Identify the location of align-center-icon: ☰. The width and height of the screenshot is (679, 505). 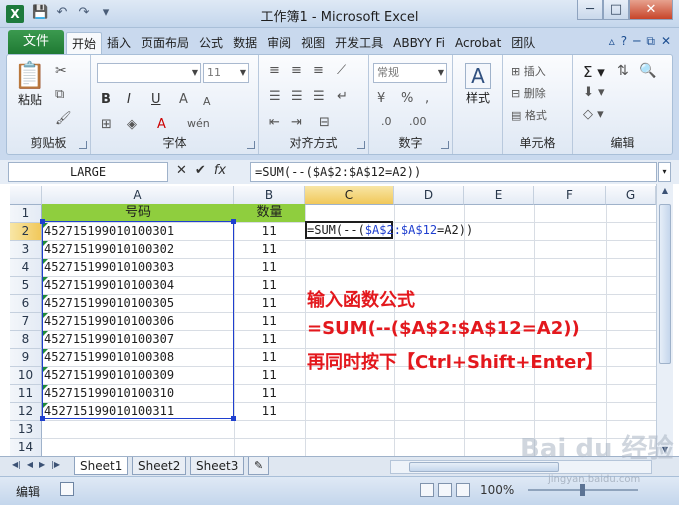
(297, 96).